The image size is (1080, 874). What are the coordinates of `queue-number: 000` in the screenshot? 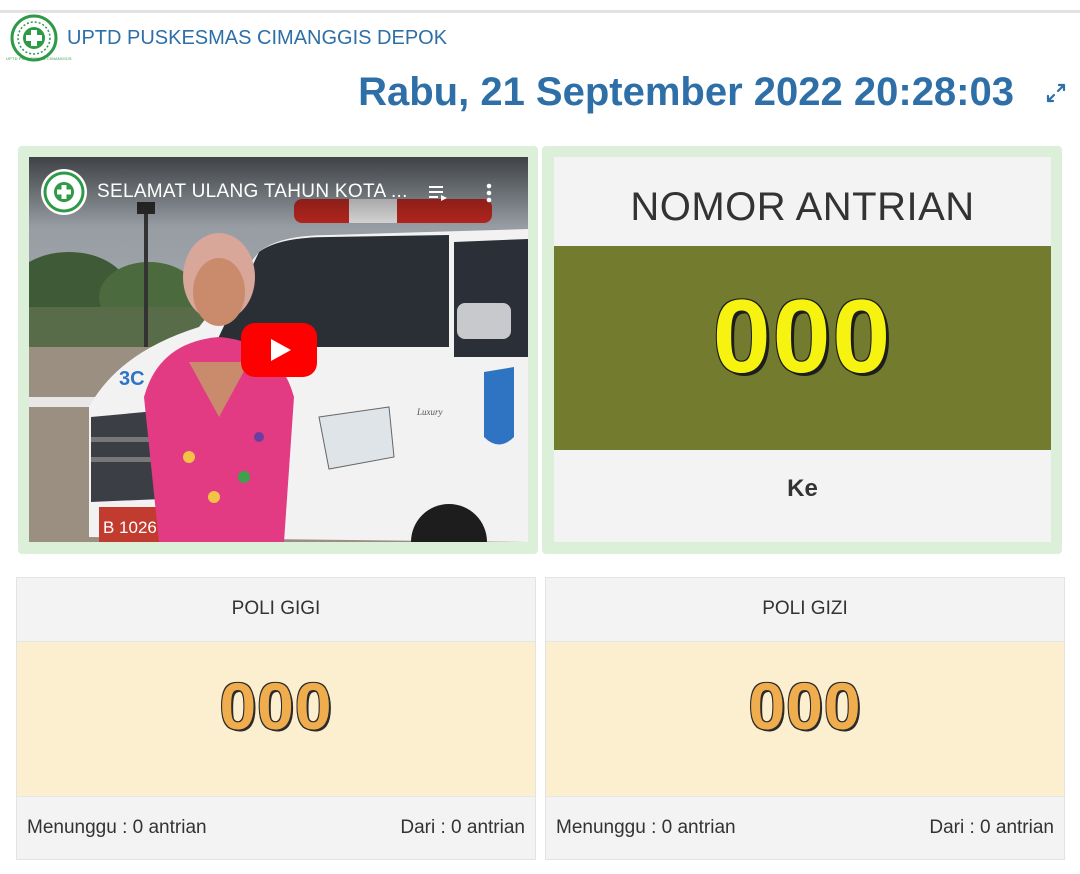 It's located at (802, 337).